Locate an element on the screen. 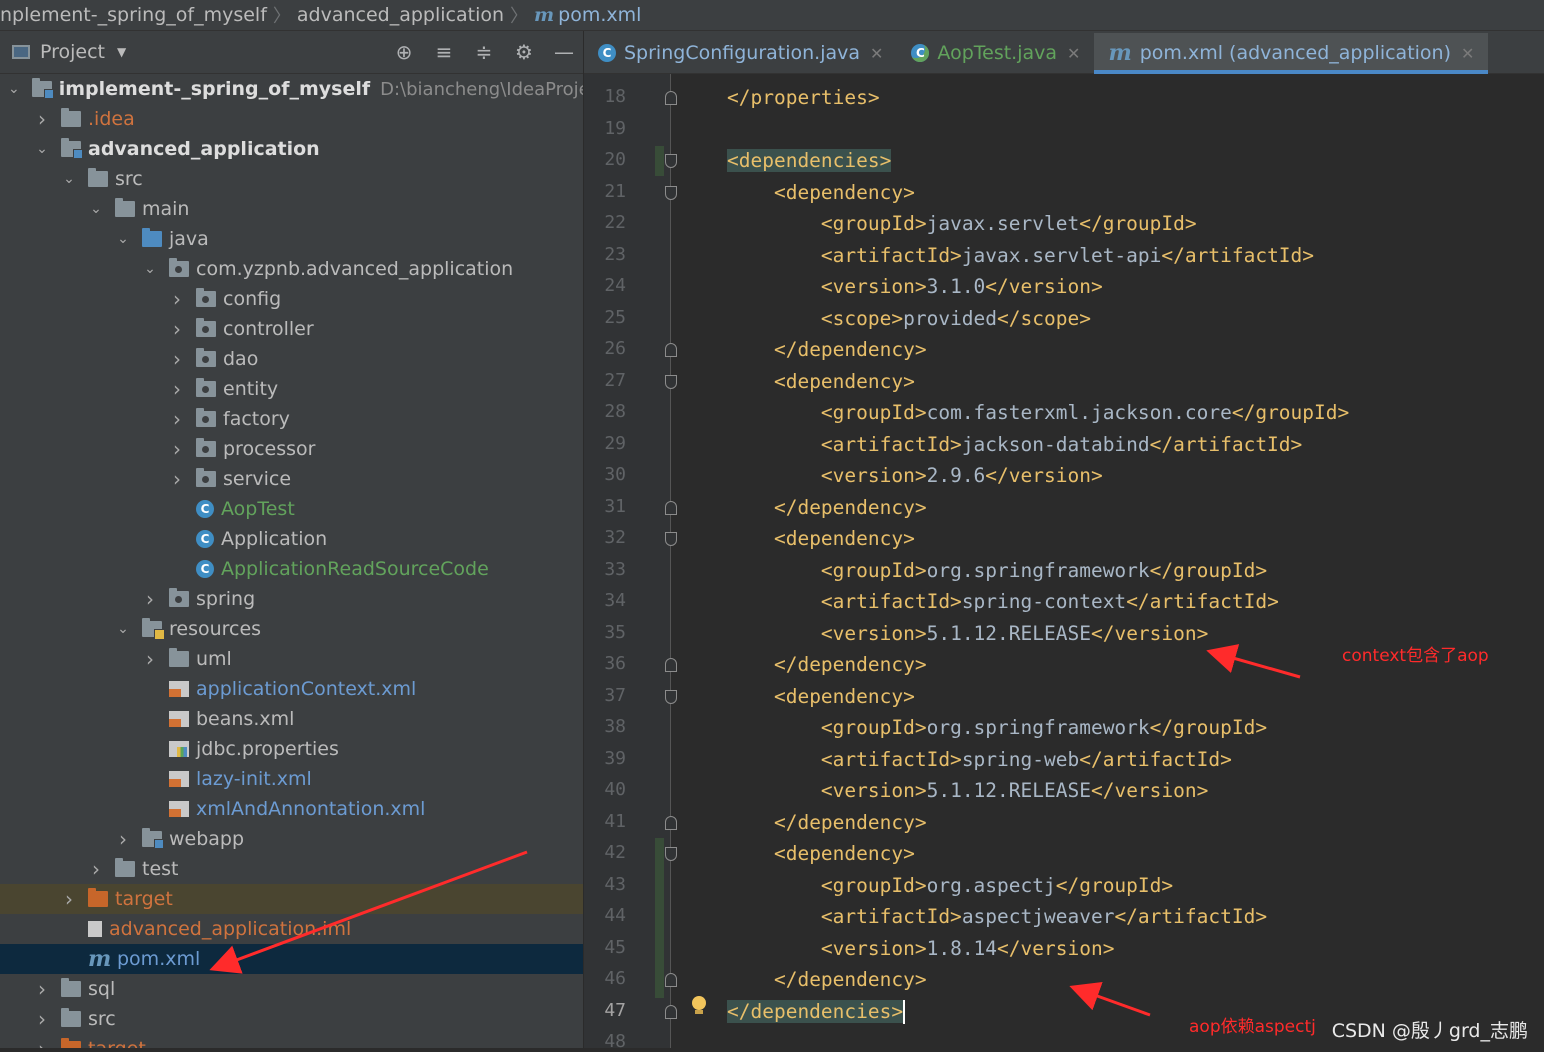 Image resolution: width=1544 pixels, height=1052 pixels. tree-item: ›jdbc.properties is located at coordinates (291, 749).